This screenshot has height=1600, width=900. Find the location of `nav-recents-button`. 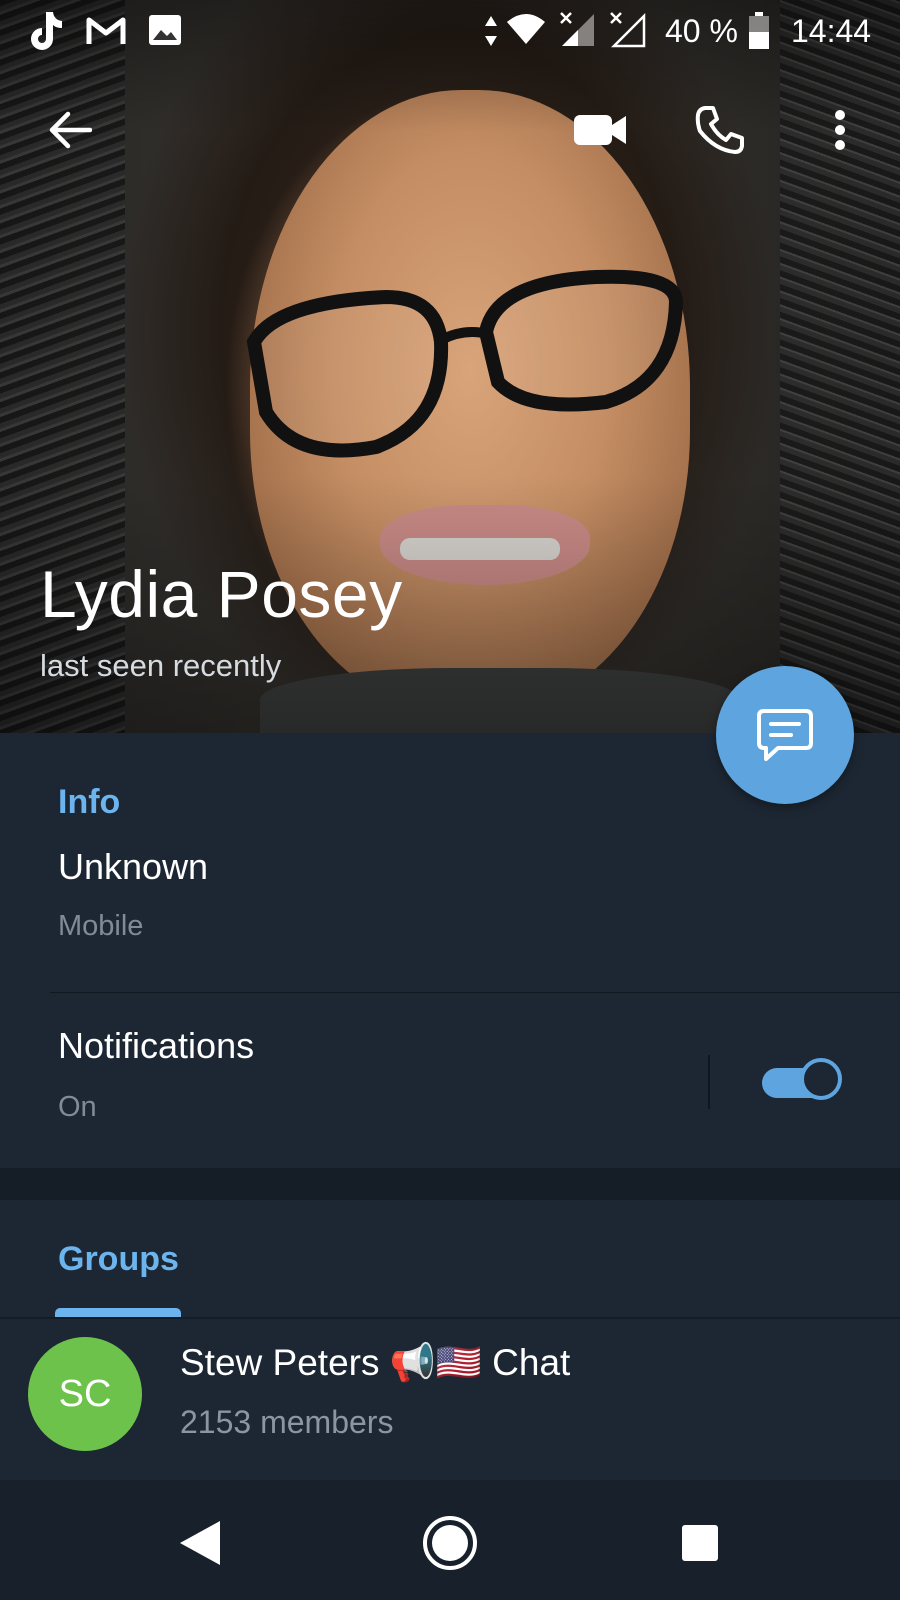

nav-recents-button is located at coordinates (700, 1543).